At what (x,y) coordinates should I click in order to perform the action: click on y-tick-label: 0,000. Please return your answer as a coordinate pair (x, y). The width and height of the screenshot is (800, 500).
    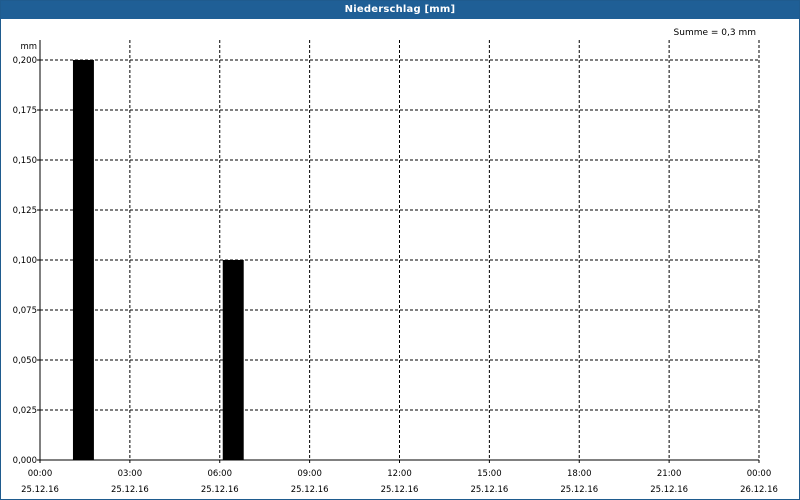
    Looking at the image, I should click on (25, 461).